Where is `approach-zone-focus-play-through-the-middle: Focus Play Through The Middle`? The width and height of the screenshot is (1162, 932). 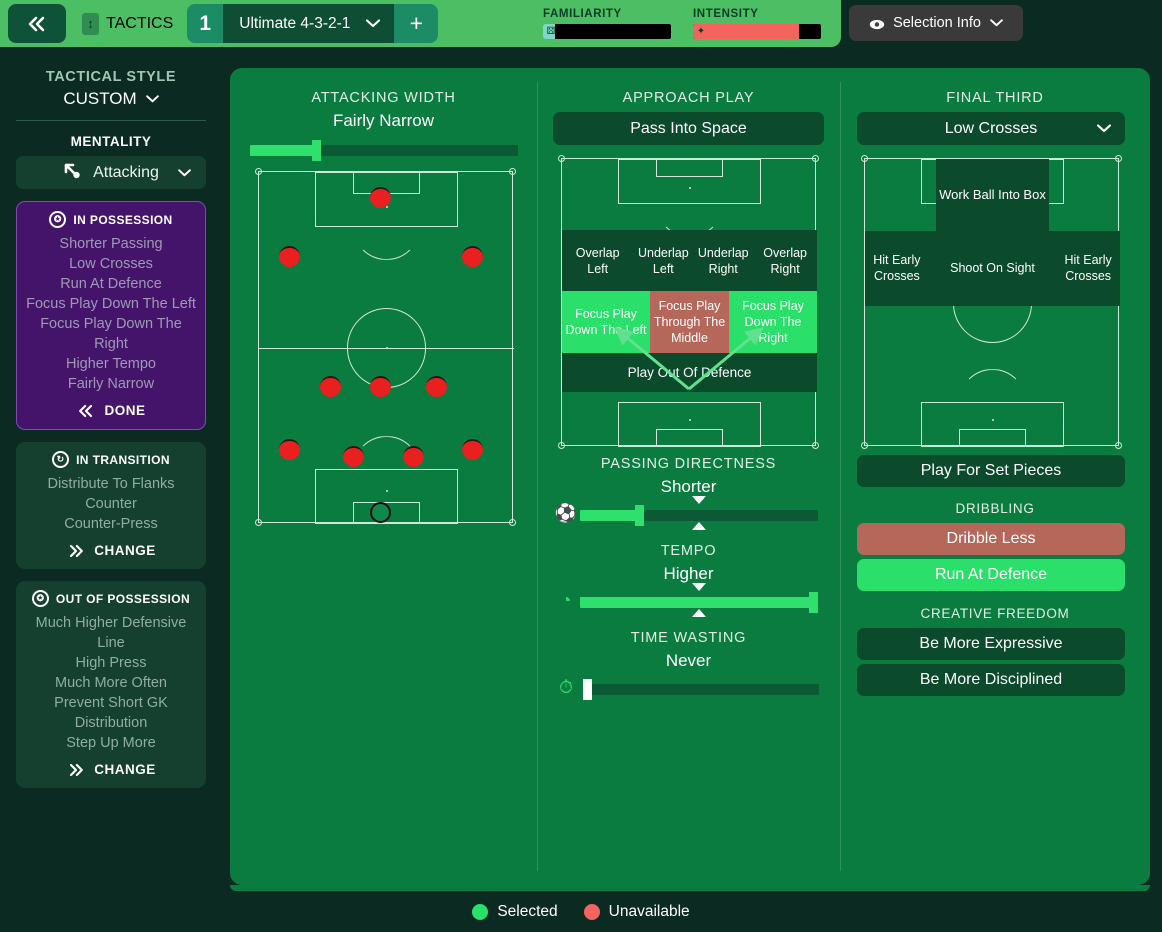
approach-zone-focus-play-through-the-middle: Focus Play Through The Middle is located at coordinates (689, 322).